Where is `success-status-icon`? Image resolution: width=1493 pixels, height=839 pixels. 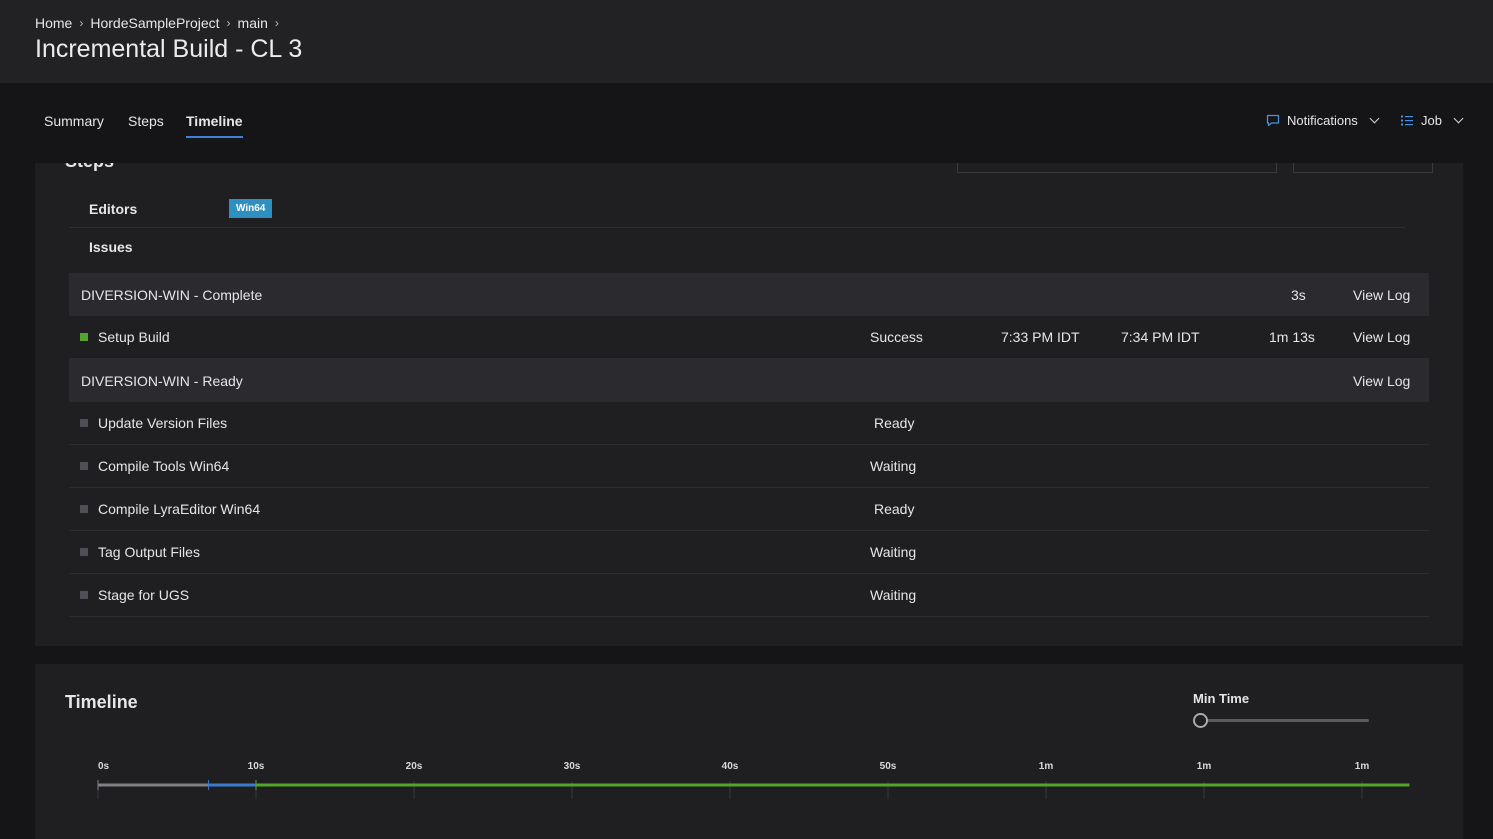 success-status-icon is located at coordinates (84, 337).